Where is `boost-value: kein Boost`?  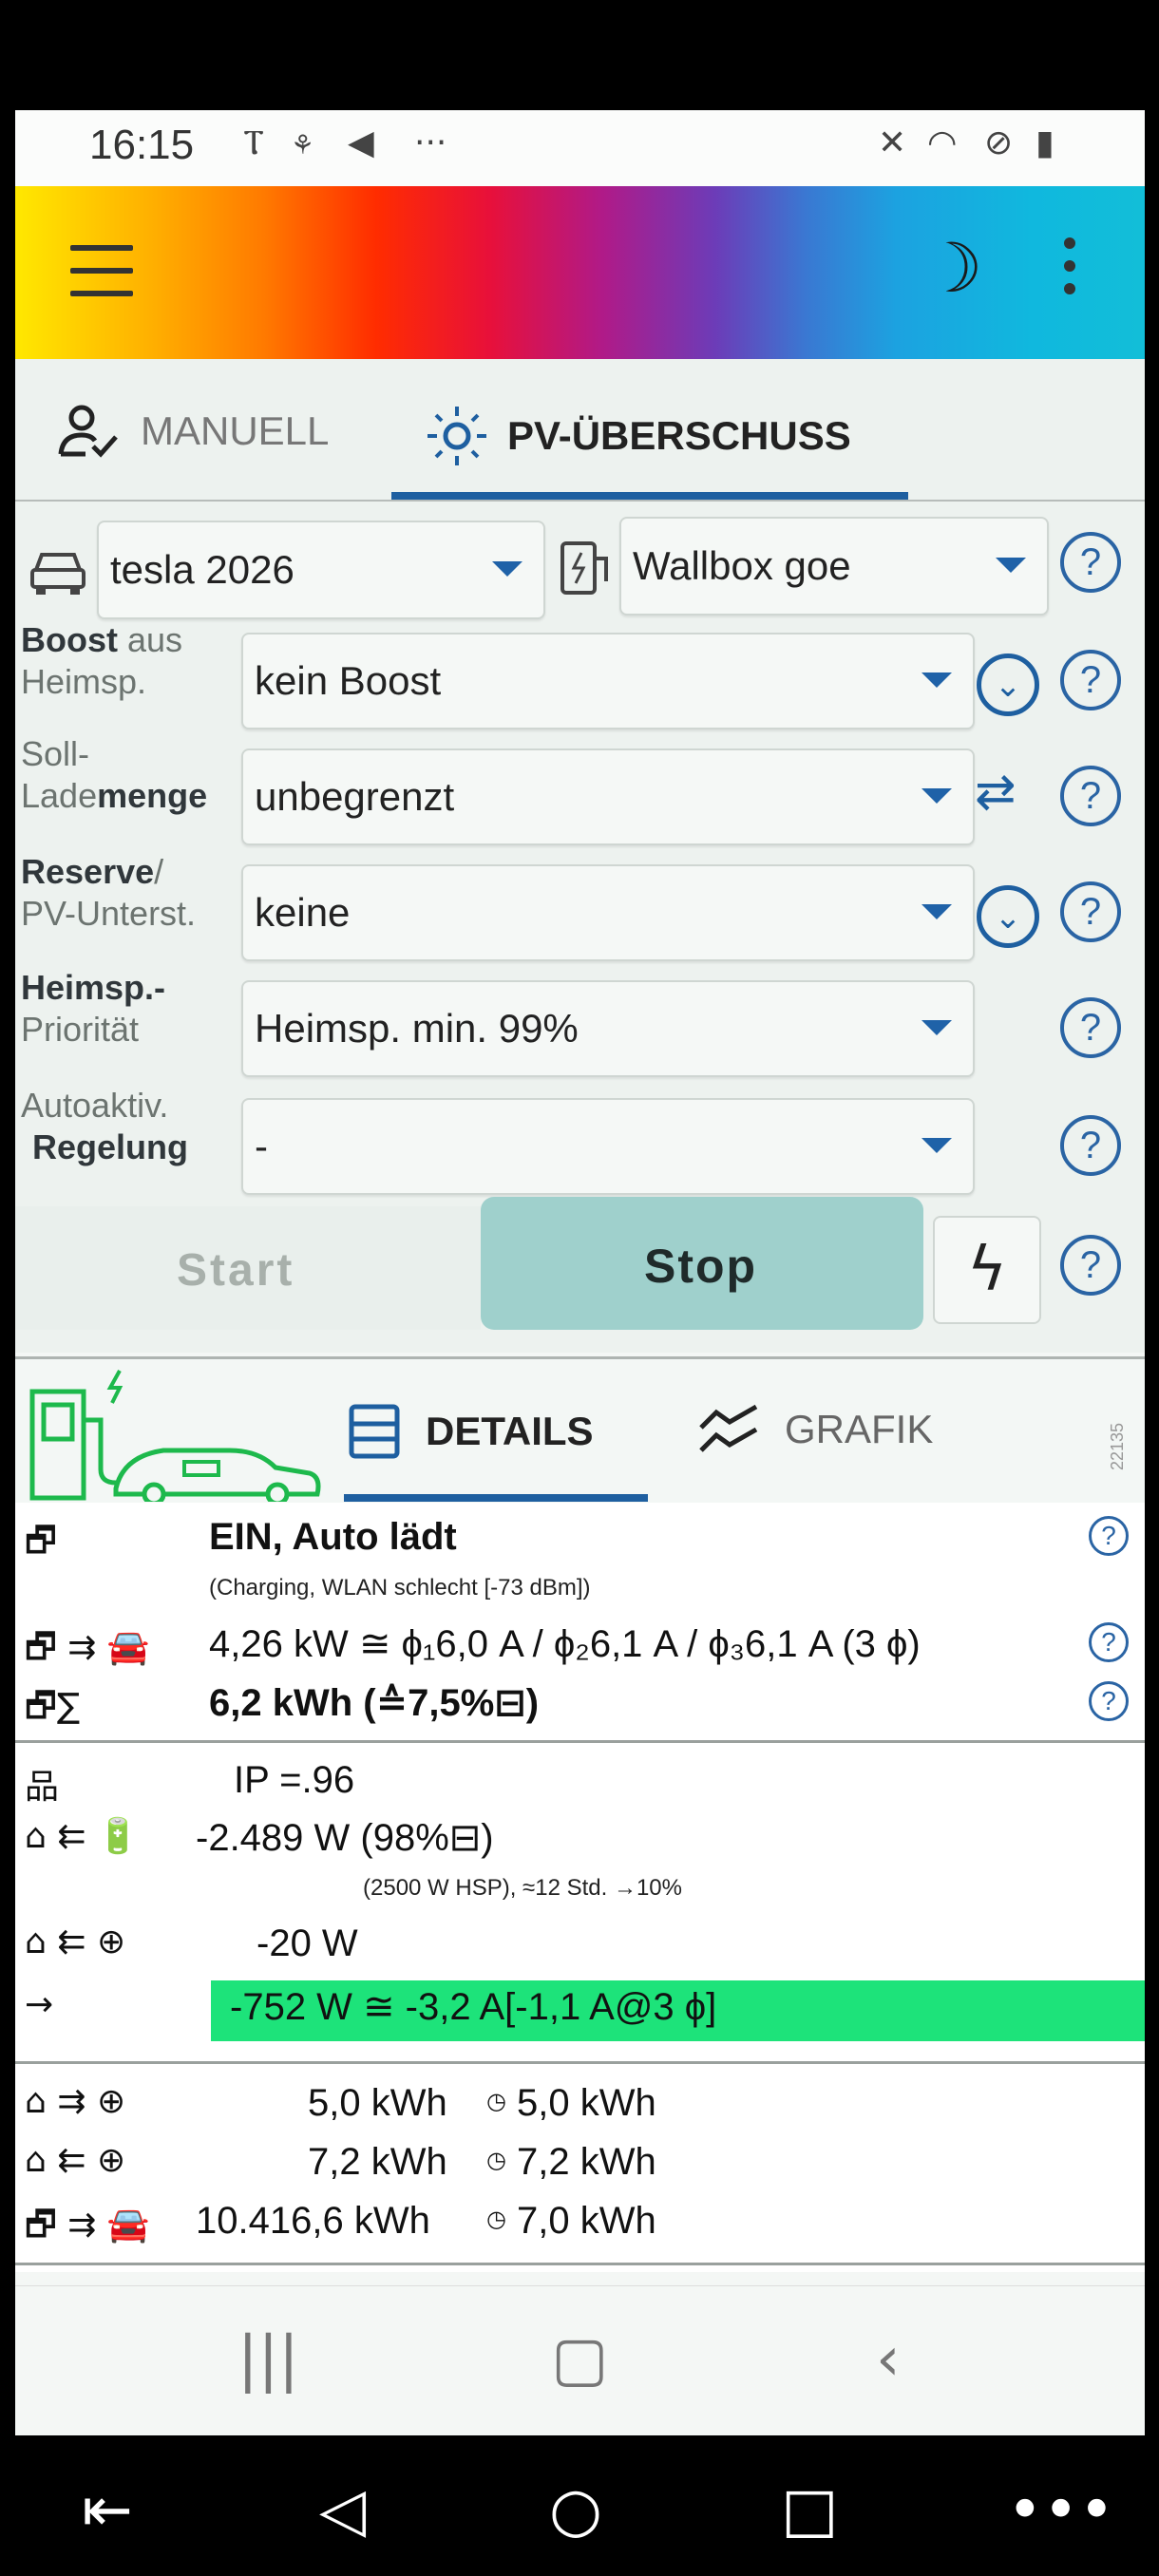 boost-value: kein Boost is located at coordinates (348, 680).